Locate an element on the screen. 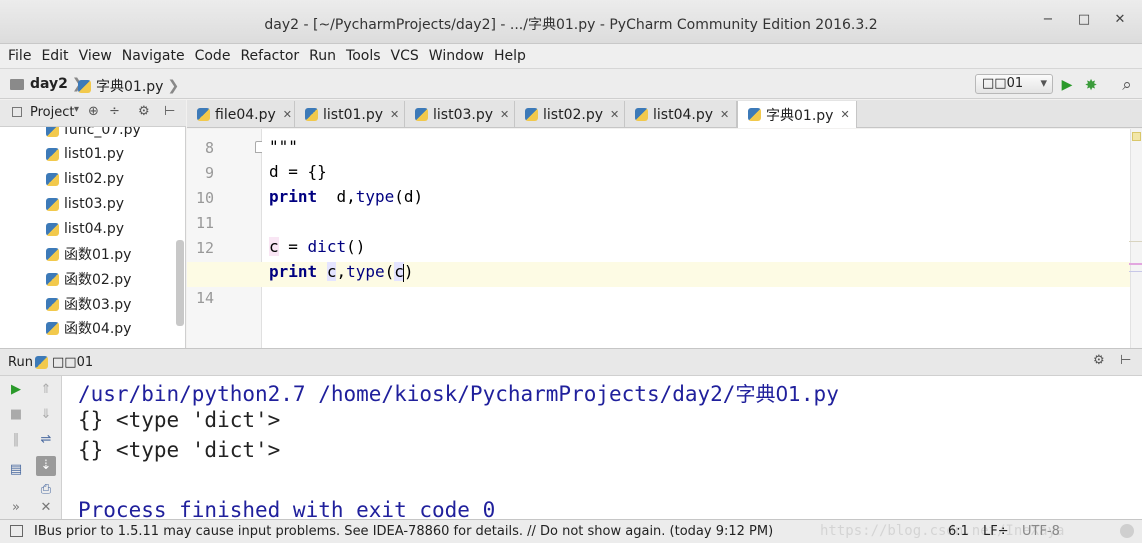 Image resolution: width=1142 pixels, height=543 pixels. run-icon: ▶ is located at coordinates (1067, 85).